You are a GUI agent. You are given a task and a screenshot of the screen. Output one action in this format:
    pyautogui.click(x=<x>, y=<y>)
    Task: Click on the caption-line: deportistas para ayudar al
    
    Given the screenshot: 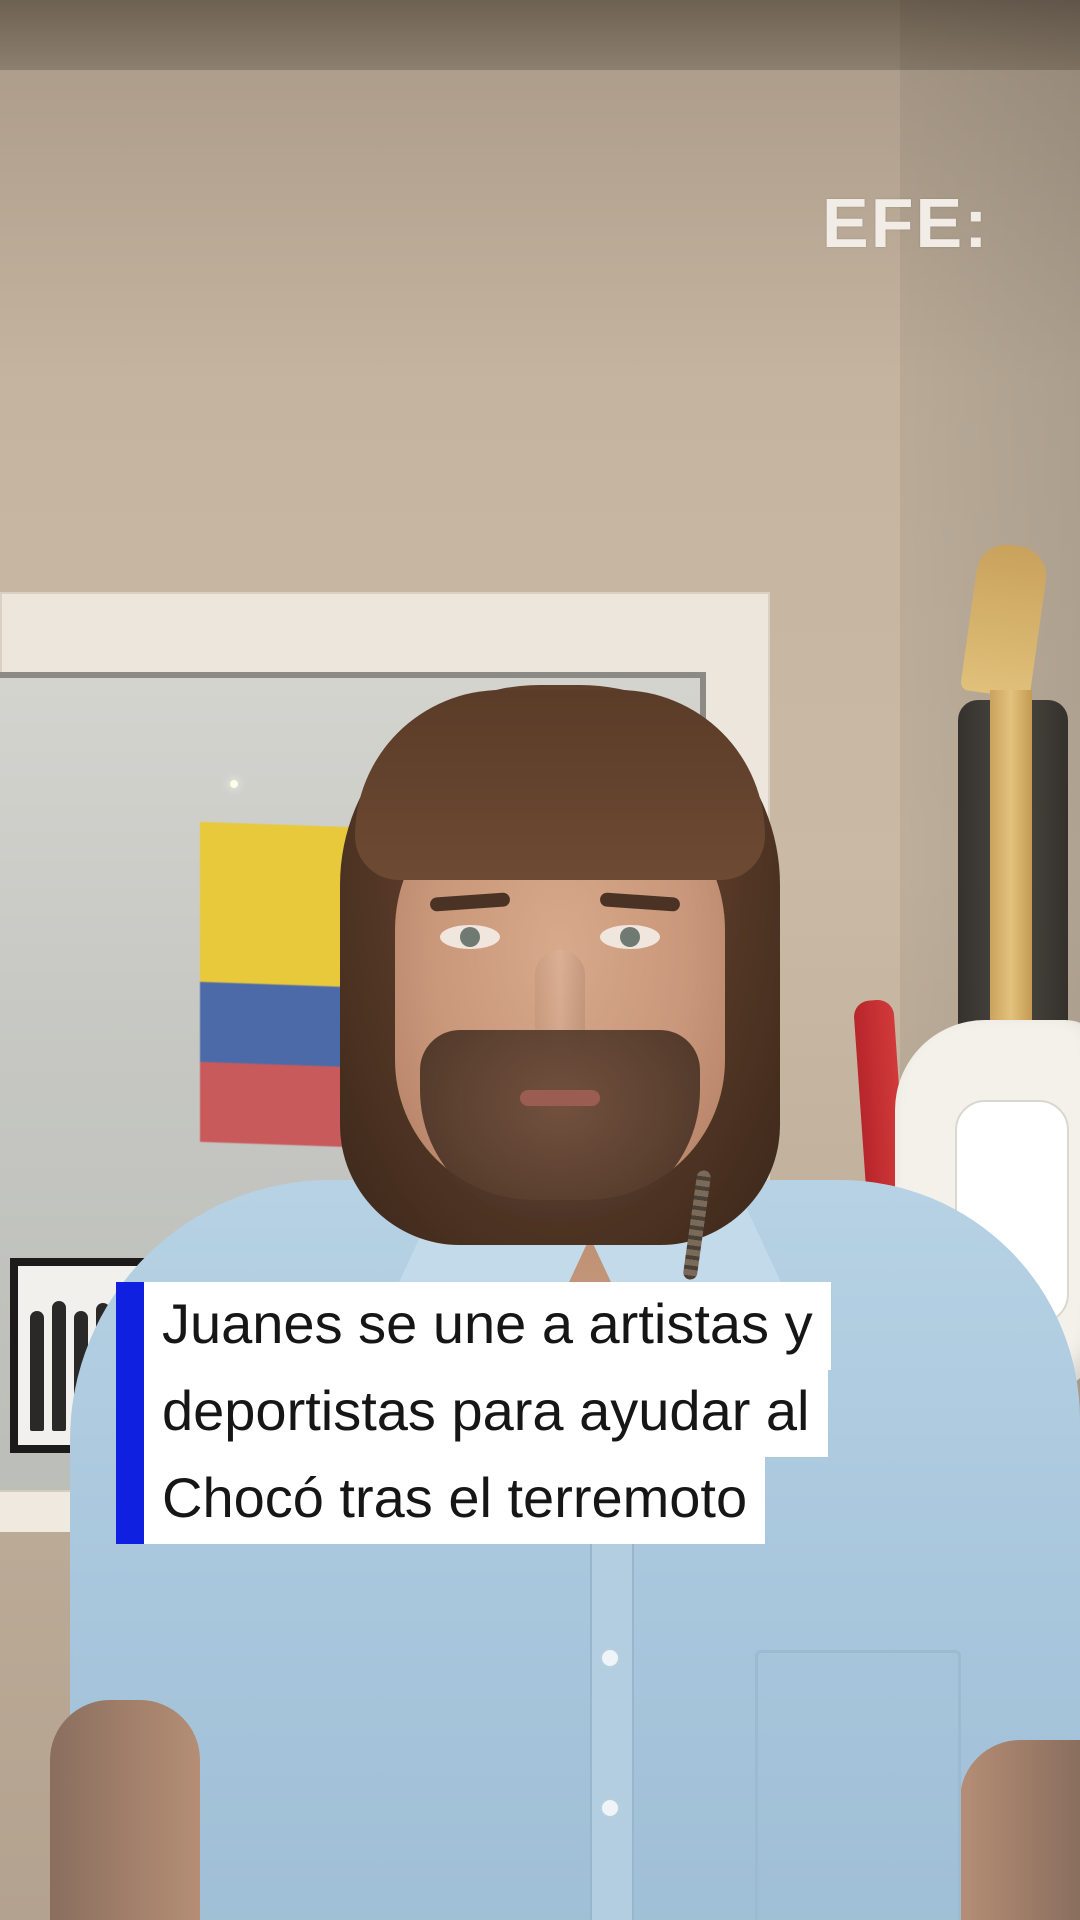 What is the action you would take?
    pyautogui.click(x=486, y=1413)
    